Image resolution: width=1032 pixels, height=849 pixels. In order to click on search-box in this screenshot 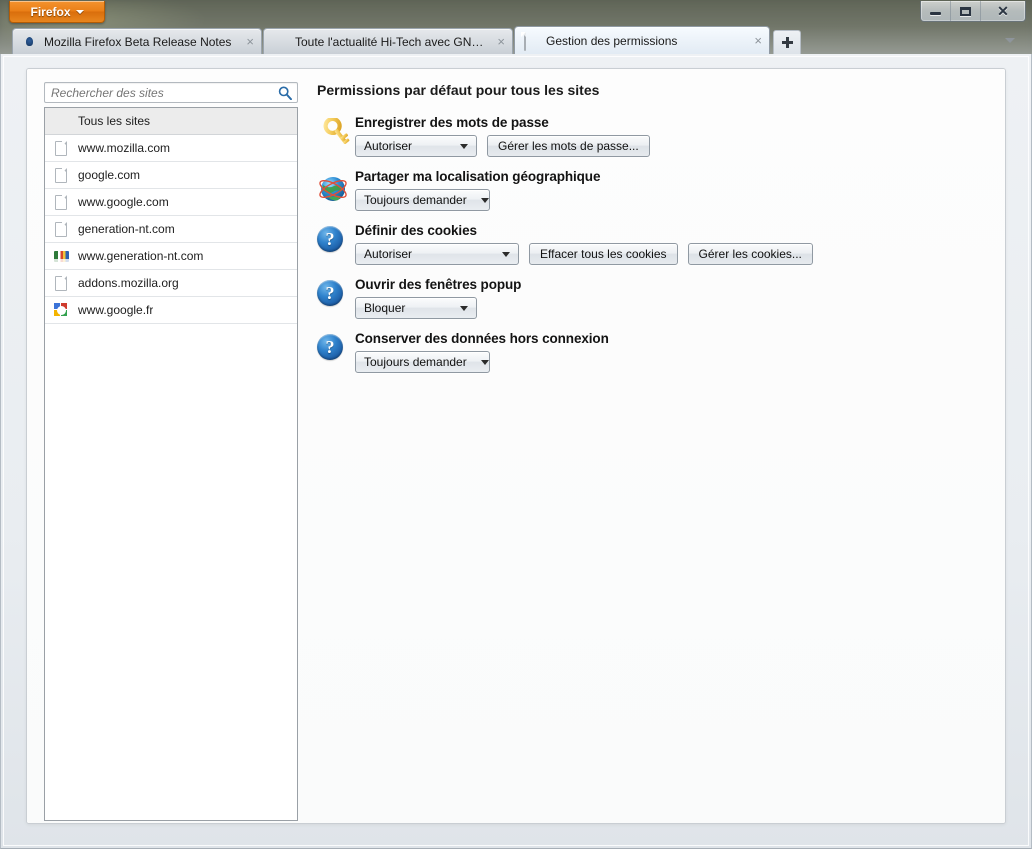, I will do `click(171, 92)`.